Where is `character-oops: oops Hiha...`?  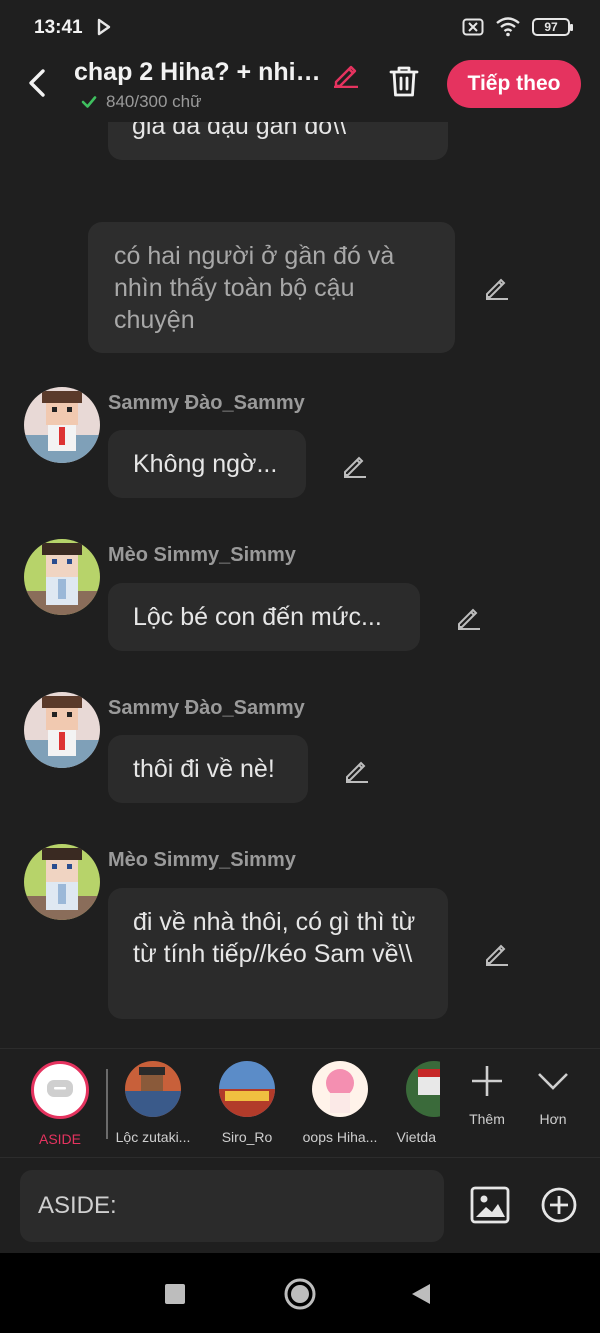 character-oops: oops Hiha... is located at coordinates (340, 1103).